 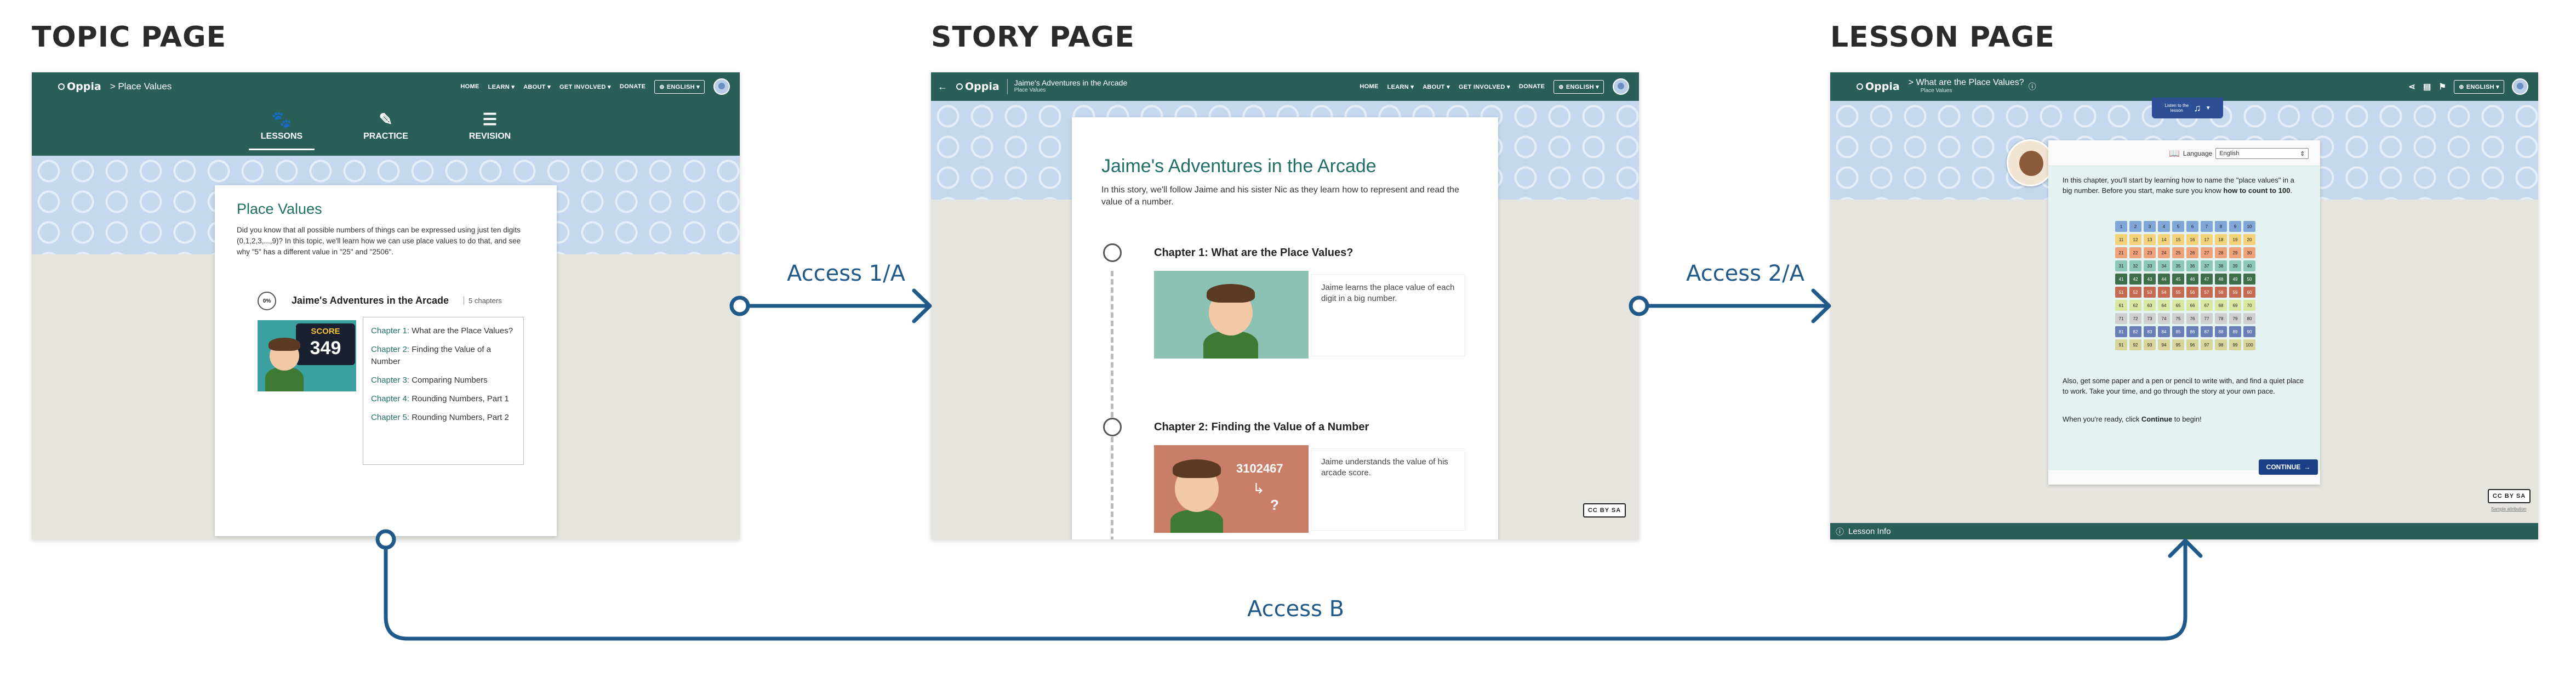 I want to click on access-b-start-dot, so click(x=386, y=539).